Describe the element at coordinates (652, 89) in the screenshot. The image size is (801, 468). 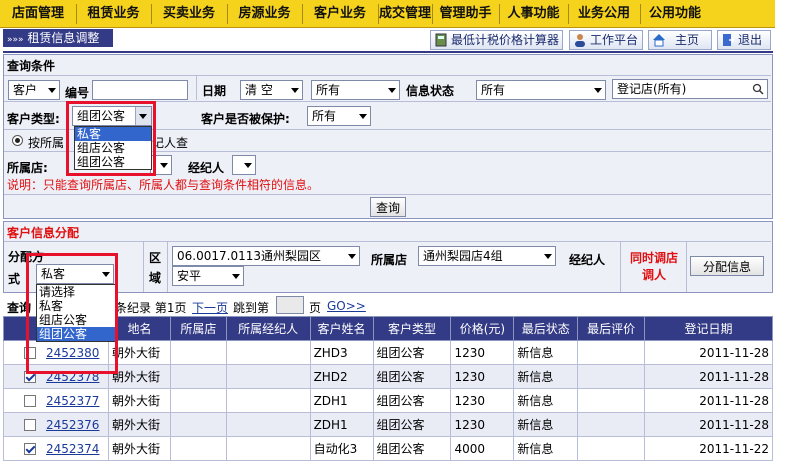
I see `store-filter-value: 登记店(所有)` at that location.